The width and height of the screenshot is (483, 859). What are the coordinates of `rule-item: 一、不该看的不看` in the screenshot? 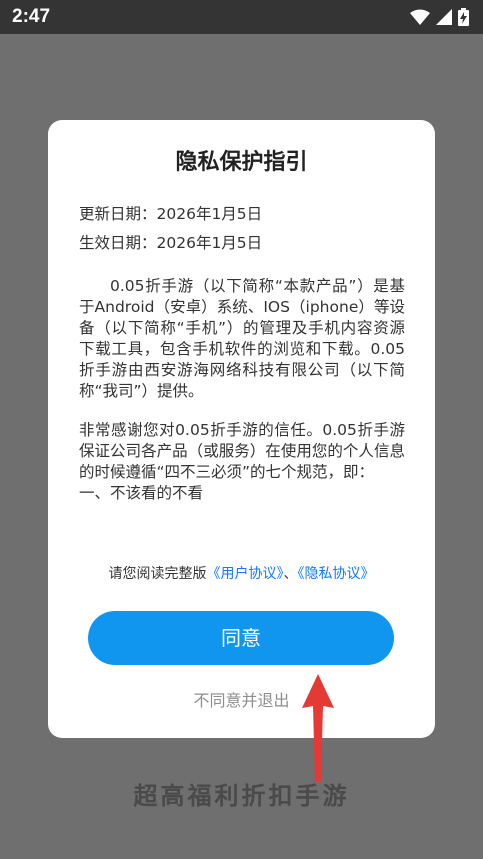 It's located at (141, 493).